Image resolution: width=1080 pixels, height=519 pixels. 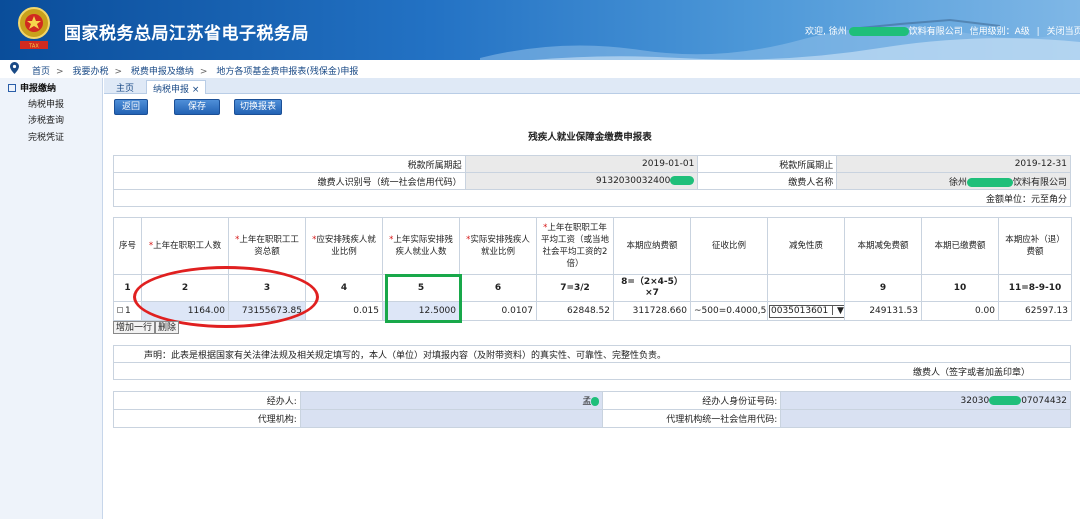 What do you see at coordinates (826, 32) in the screenshot?
I see `welcome-text: 欢迎, 徐州` at bounding box center [826, 32].